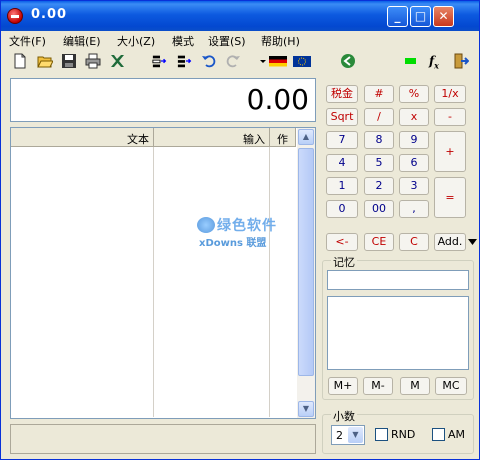  I want to click on undo-icon, so click(209, 61).